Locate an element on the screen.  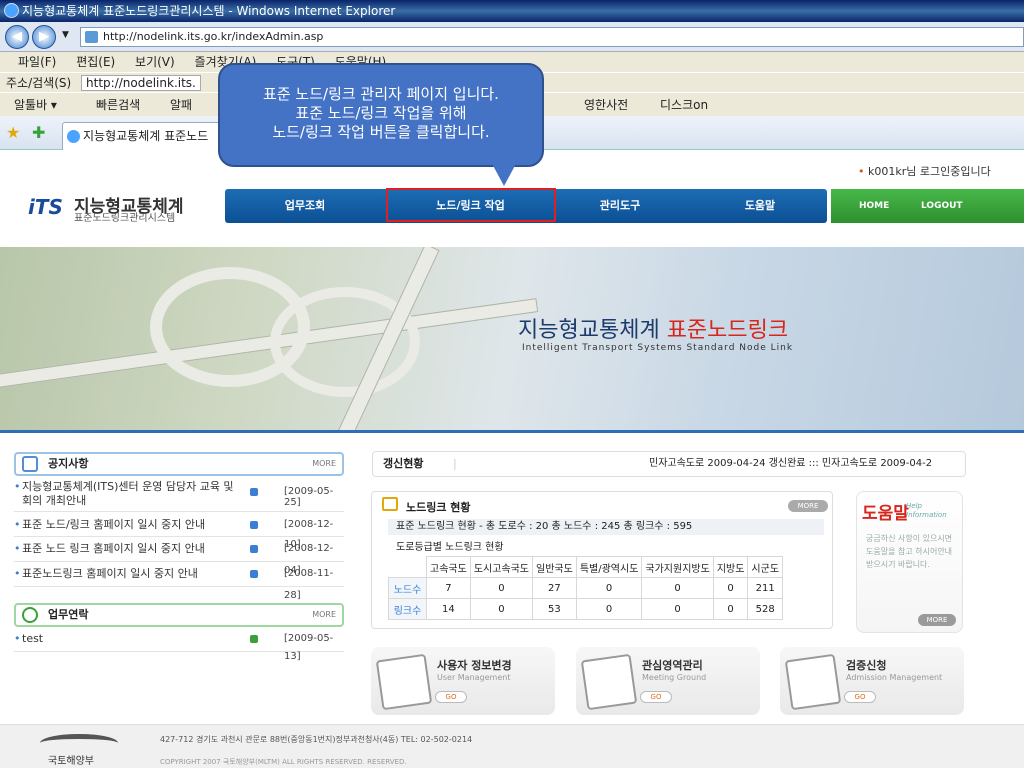
update-ticker: 민자고속도로 2009-04-24 갱신완료 :: is located at coordinates (790, 464).